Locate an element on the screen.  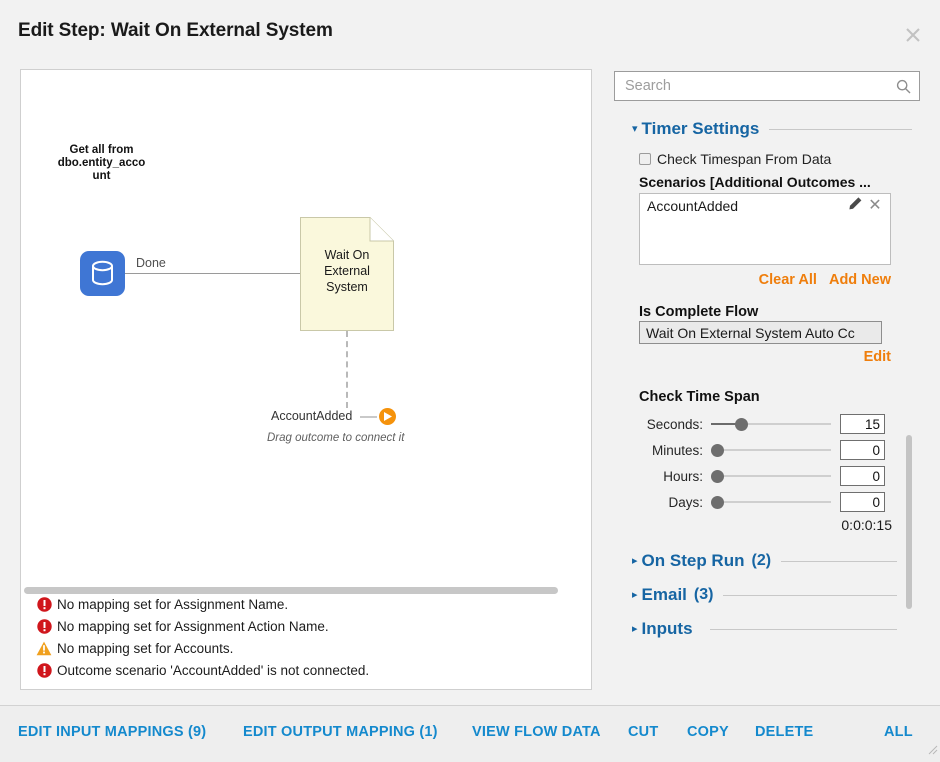
step-note: Wait On External System is located at coordinates (347, 274).